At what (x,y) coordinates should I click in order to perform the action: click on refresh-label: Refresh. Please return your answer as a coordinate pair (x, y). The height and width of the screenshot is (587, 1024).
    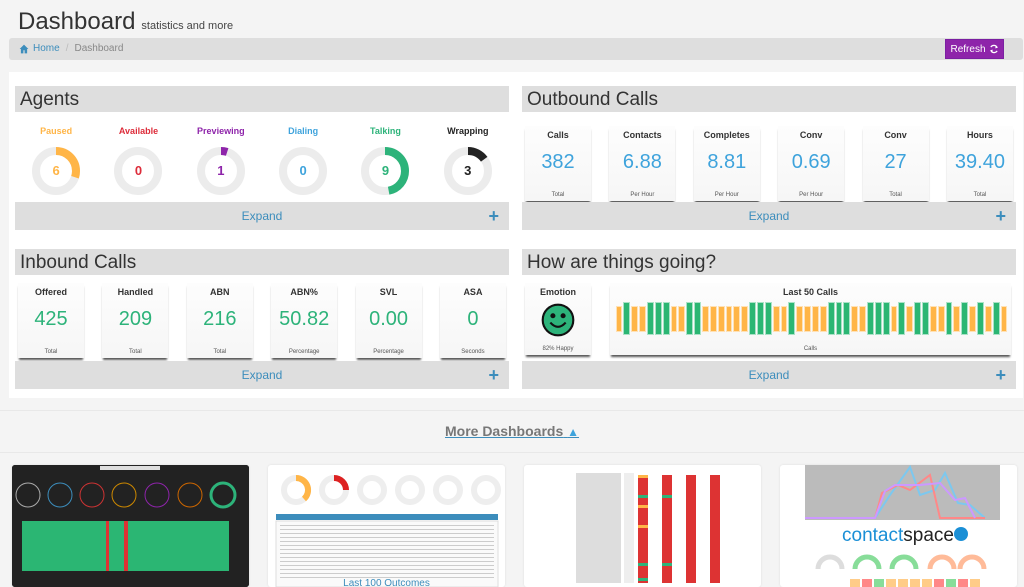
    Looking at the image, I should click on (968, 49).